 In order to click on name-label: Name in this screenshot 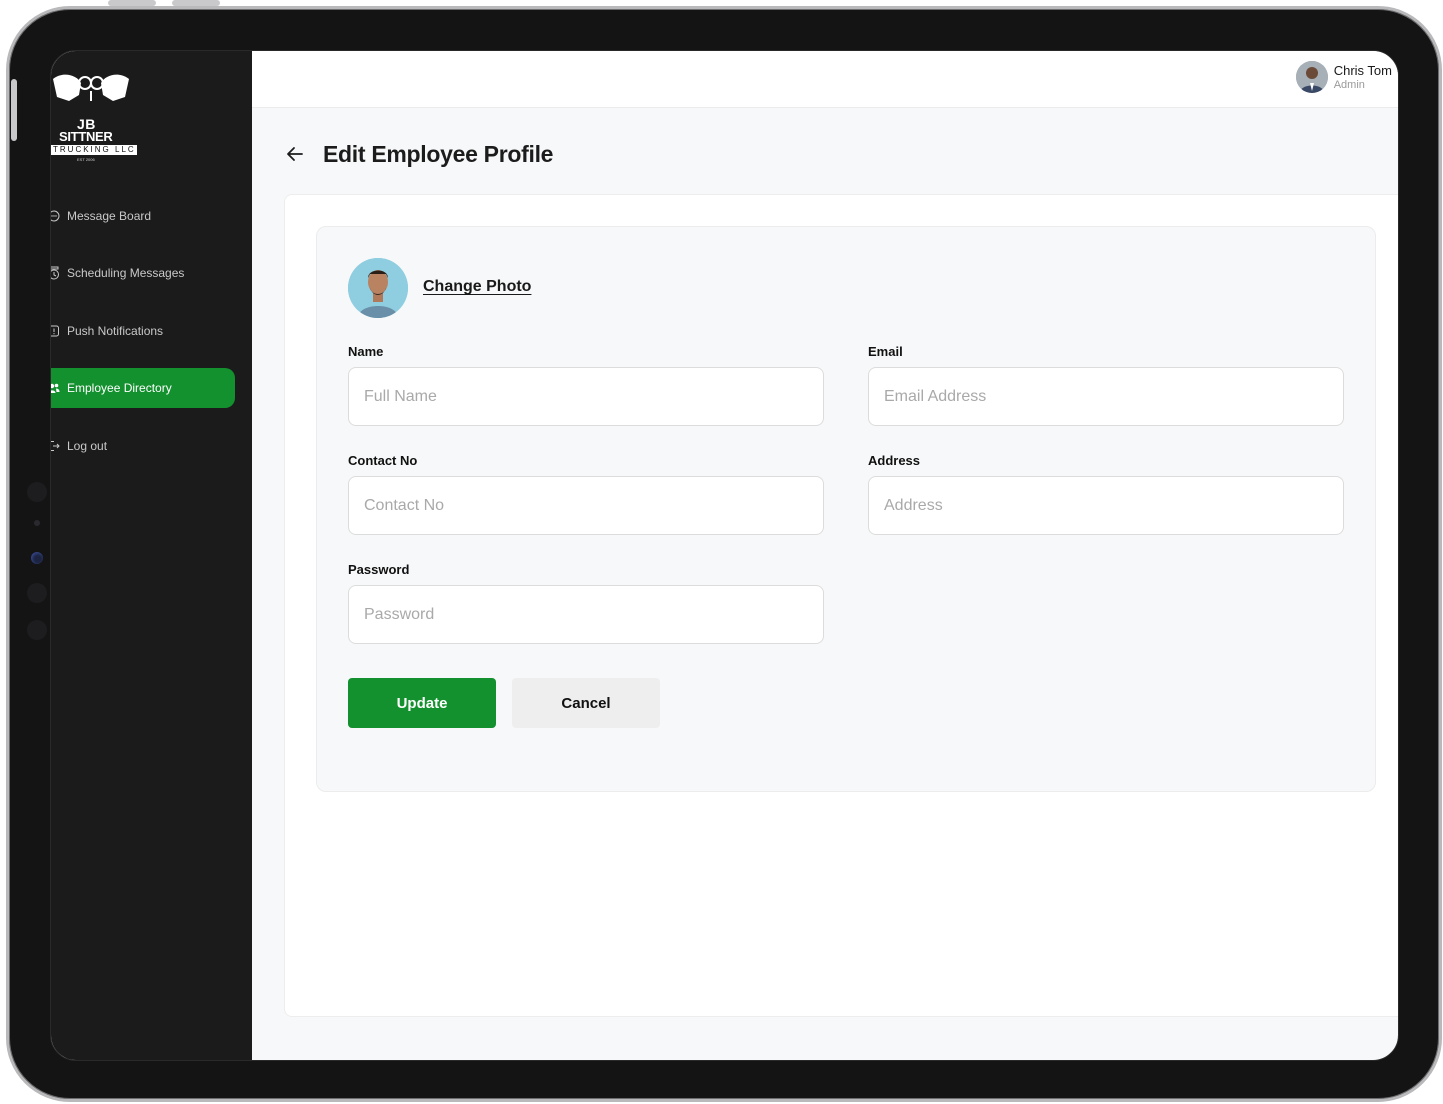, I will do `click(366, 351)`.